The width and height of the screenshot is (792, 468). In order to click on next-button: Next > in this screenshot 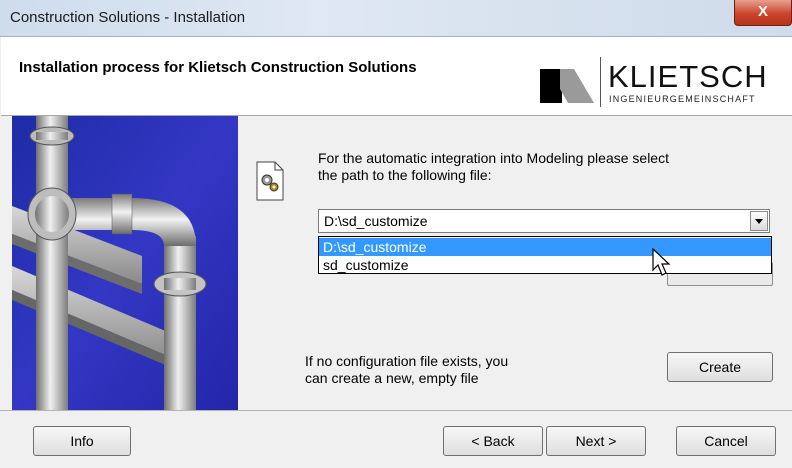, I will do `click(596, 441)`.